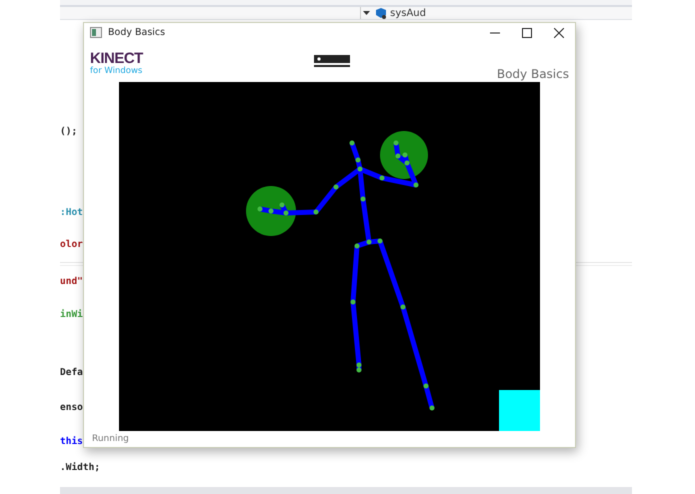  What do you see at coordinates (71, 213) in the screenshot?
I see `code-line: :Hot` at bounding box center [71, 213].